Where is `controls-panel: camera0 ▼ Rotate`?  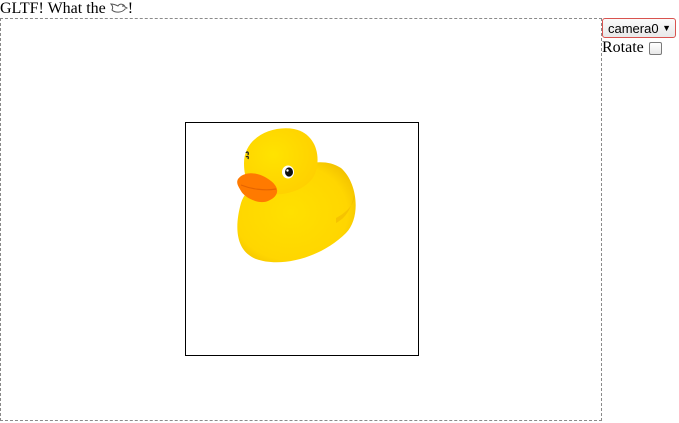 controls-panel: camera0 ▼ Rotate is located at coordinates (640, 37).